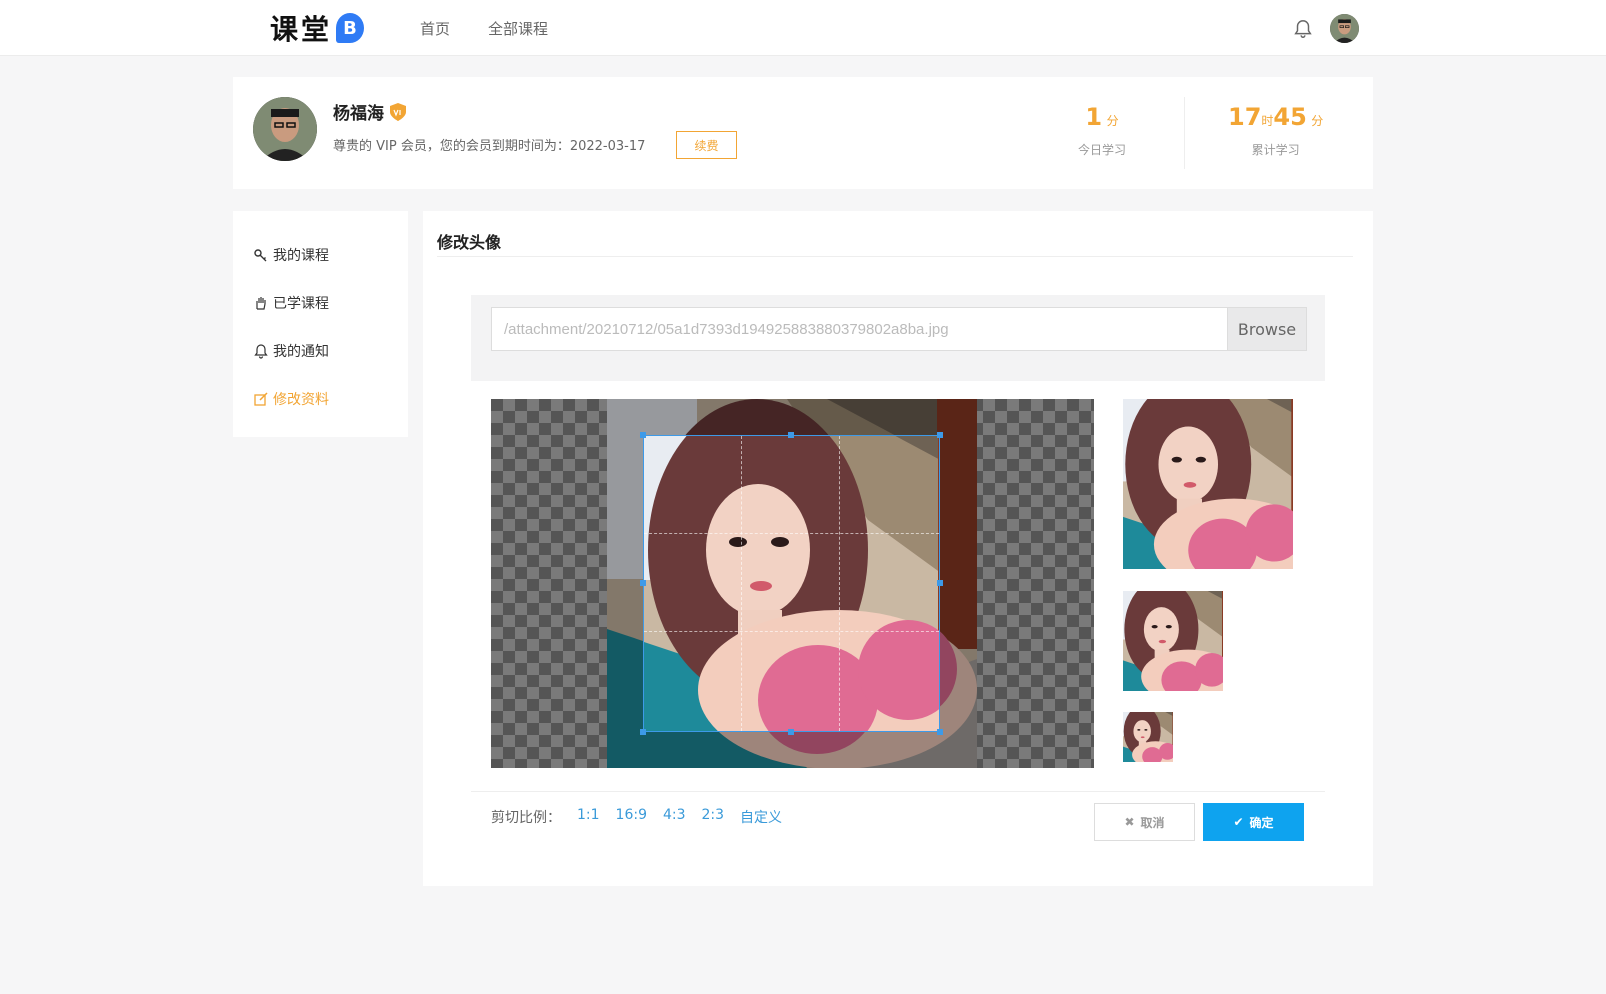 This screenshot has width=1606, height=994. I want to click on renew-button: 续费, so click(706, 145).